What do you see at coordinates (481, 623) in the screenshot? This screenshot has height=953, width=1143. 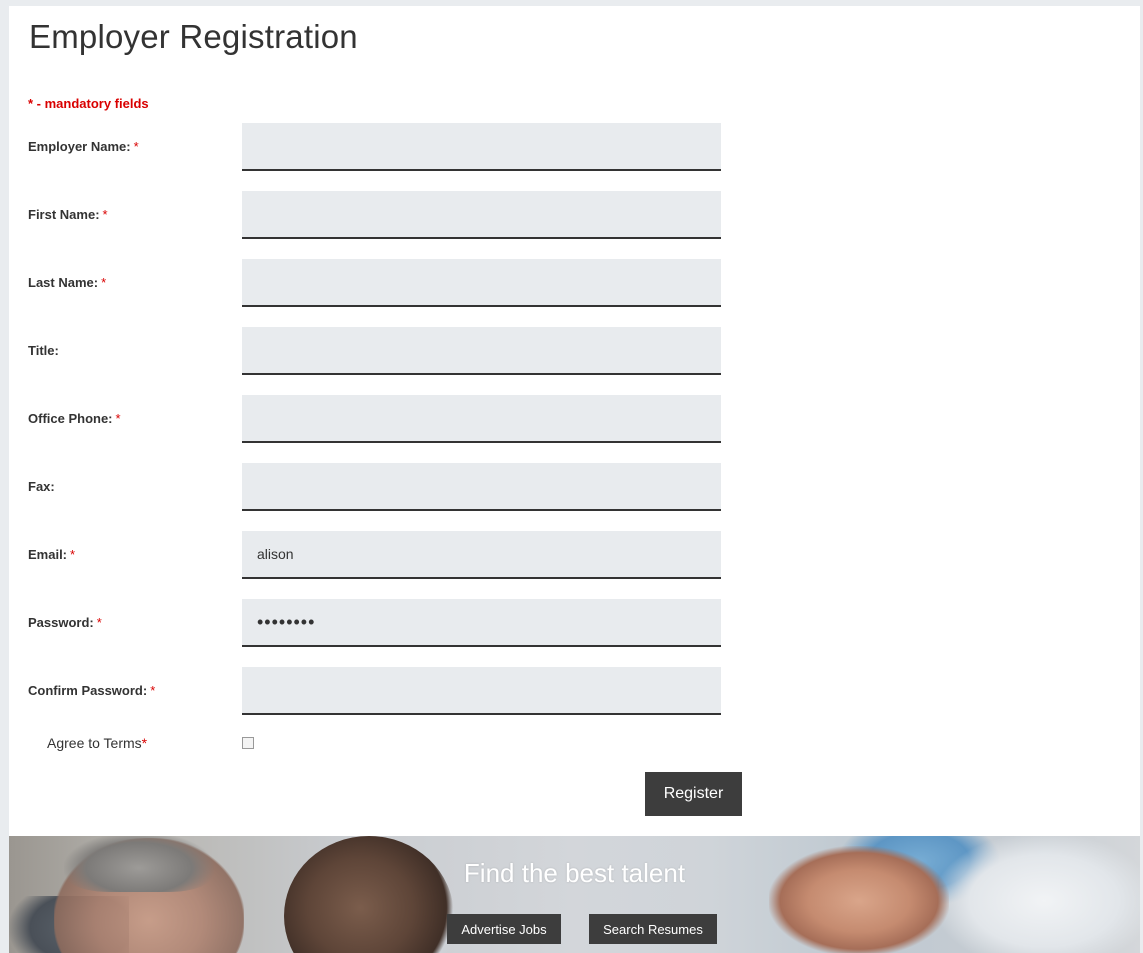 I see `password-input` at bounding box center [481, 623].